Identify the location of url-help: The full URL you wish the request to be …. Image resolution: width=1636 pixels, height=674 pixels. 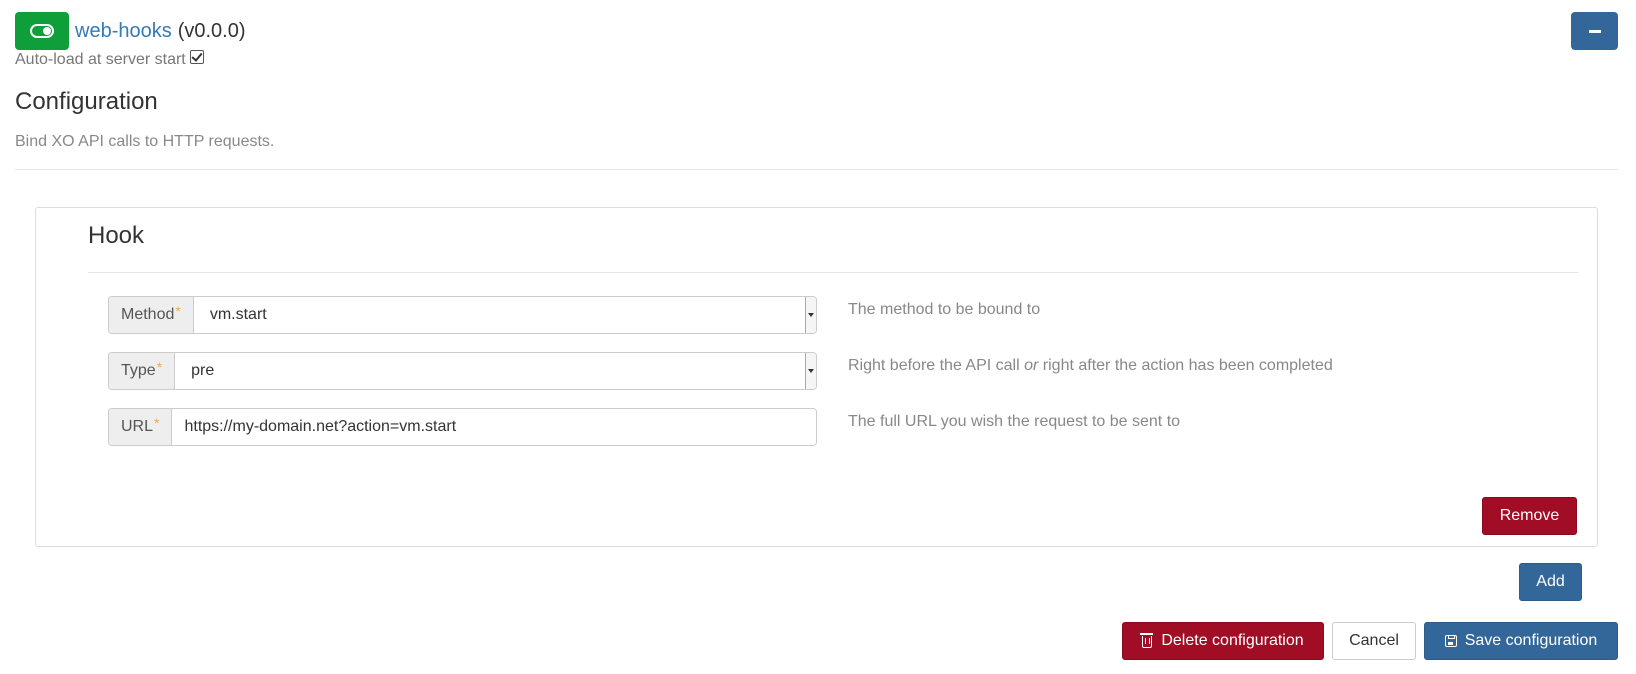
(1014, 421).